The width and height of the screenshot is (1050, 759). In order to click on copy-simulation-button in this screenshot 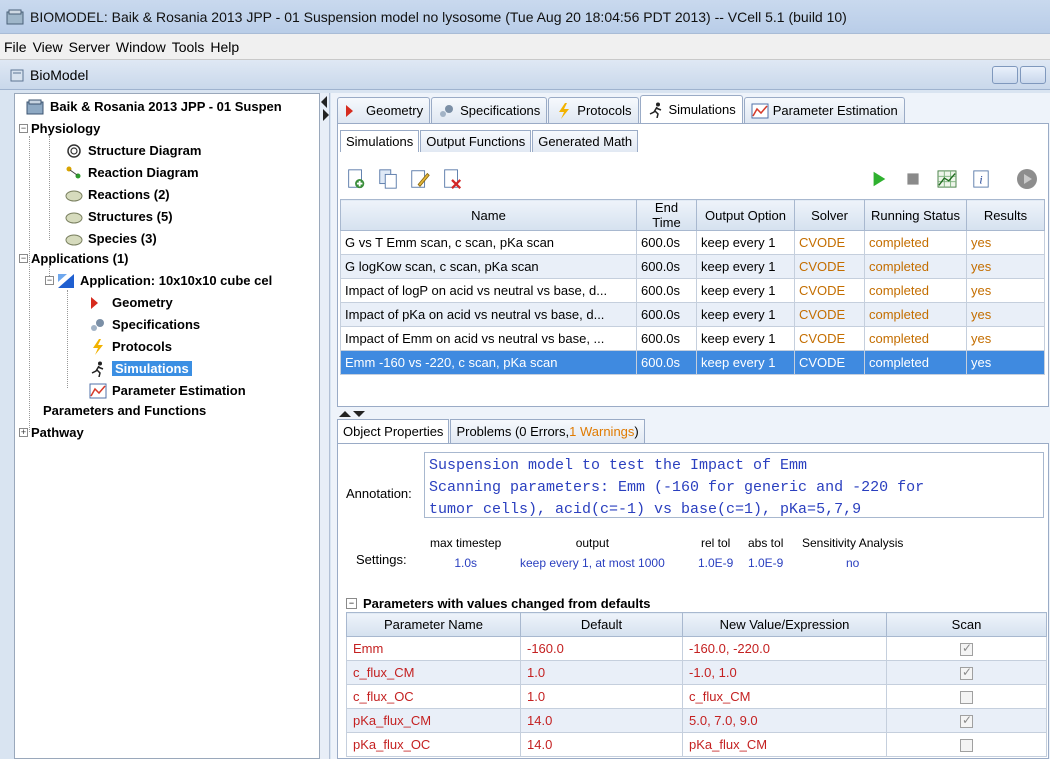, I will do `click(388, 179)`.